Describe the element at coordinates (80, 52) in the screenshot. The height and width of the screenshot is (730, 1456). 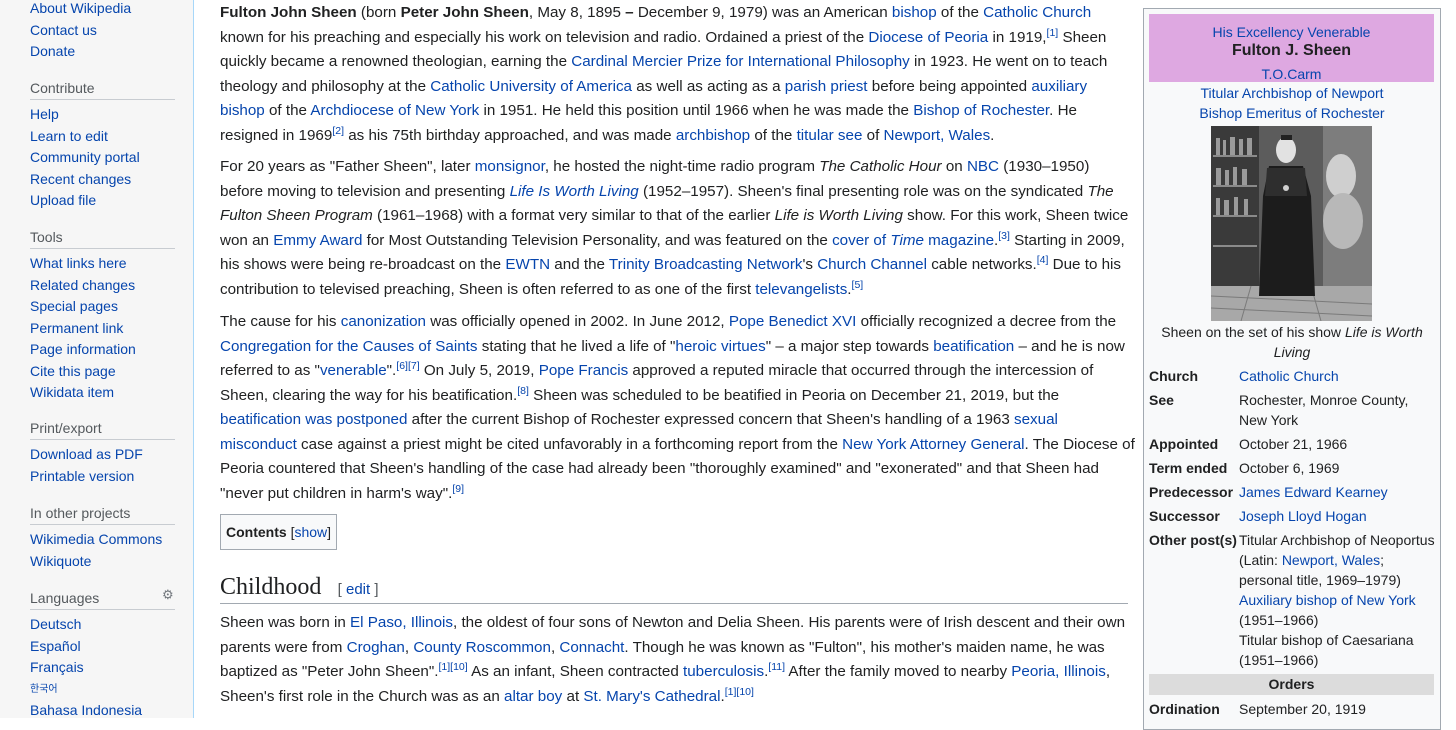
I see `sidebar-link-donate: Donate` at that location.